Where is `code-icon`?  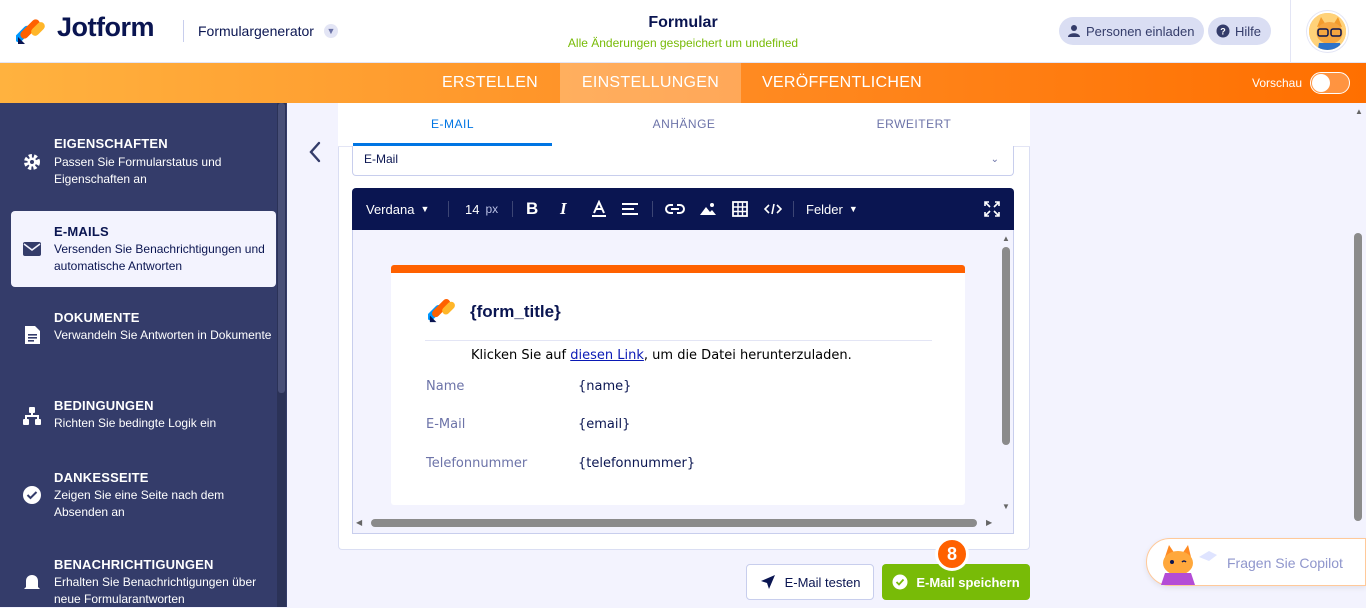
code-icon is located at coordinates (773, 209).